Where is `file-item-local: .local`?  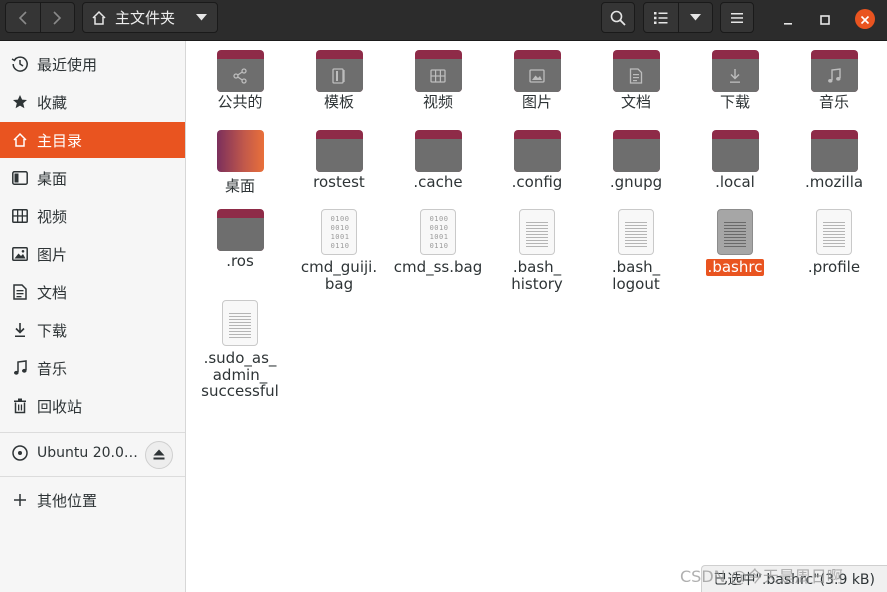 file-item-local: .local is located at coordinates (735, 160).